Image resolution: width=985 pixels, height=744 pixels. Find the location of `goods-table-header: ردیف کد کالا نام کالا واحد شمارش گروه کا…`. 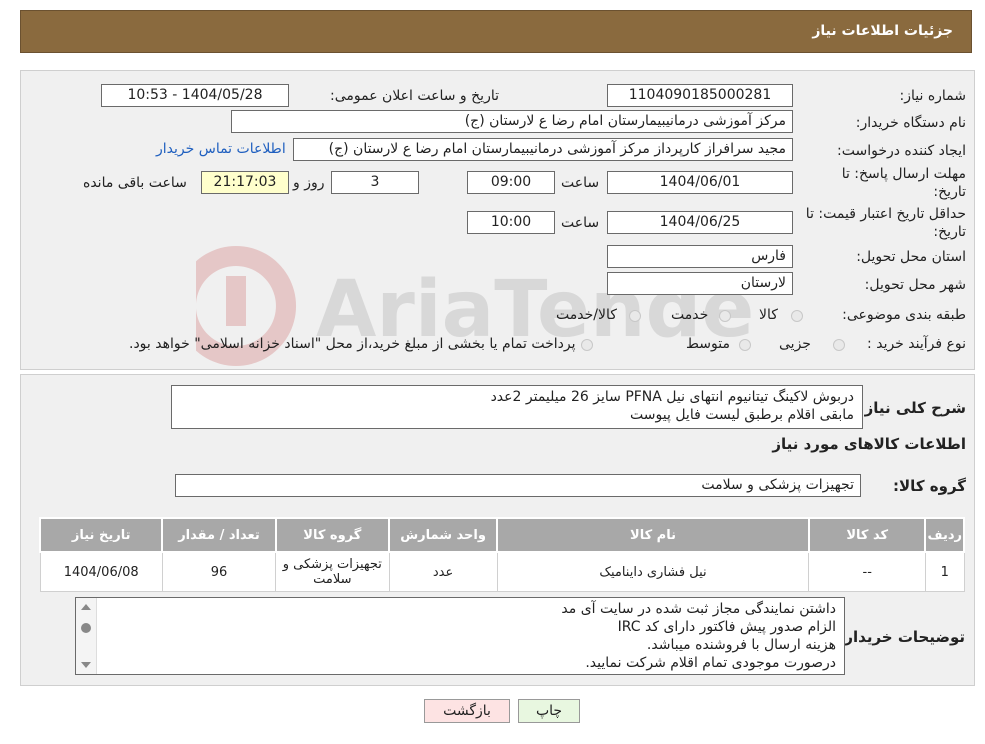

goods-table-header: ردیف کد کالا نام کالا واحد شمارش گروه کا… is located at coordinates (501, 535).